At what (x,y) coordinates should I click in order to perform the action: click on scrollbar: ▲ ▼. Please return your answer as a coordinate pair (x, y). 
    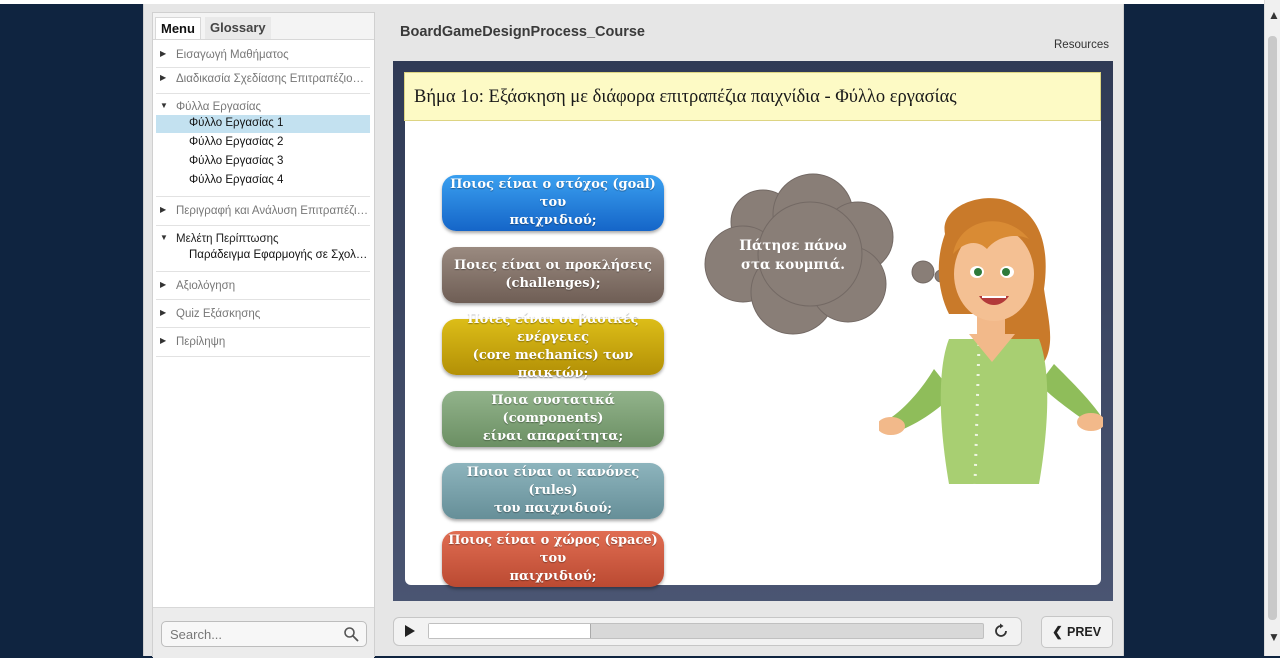
    Looking at the image, I should click on (1272, 328).